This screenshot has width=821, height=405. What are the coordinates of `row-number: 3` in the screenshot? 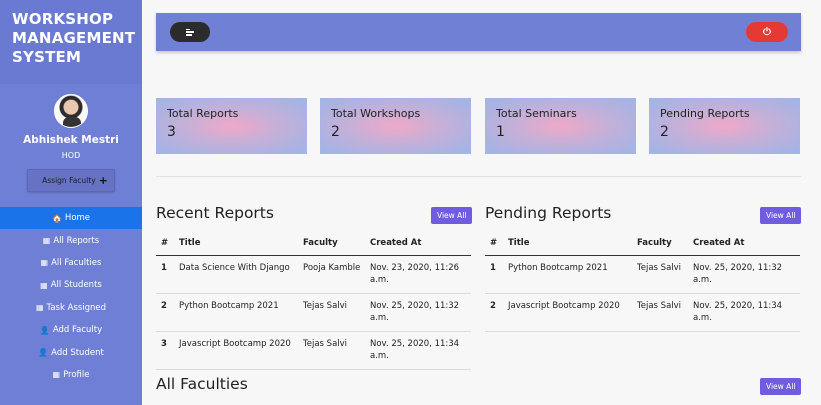 It's located at (165, 350).